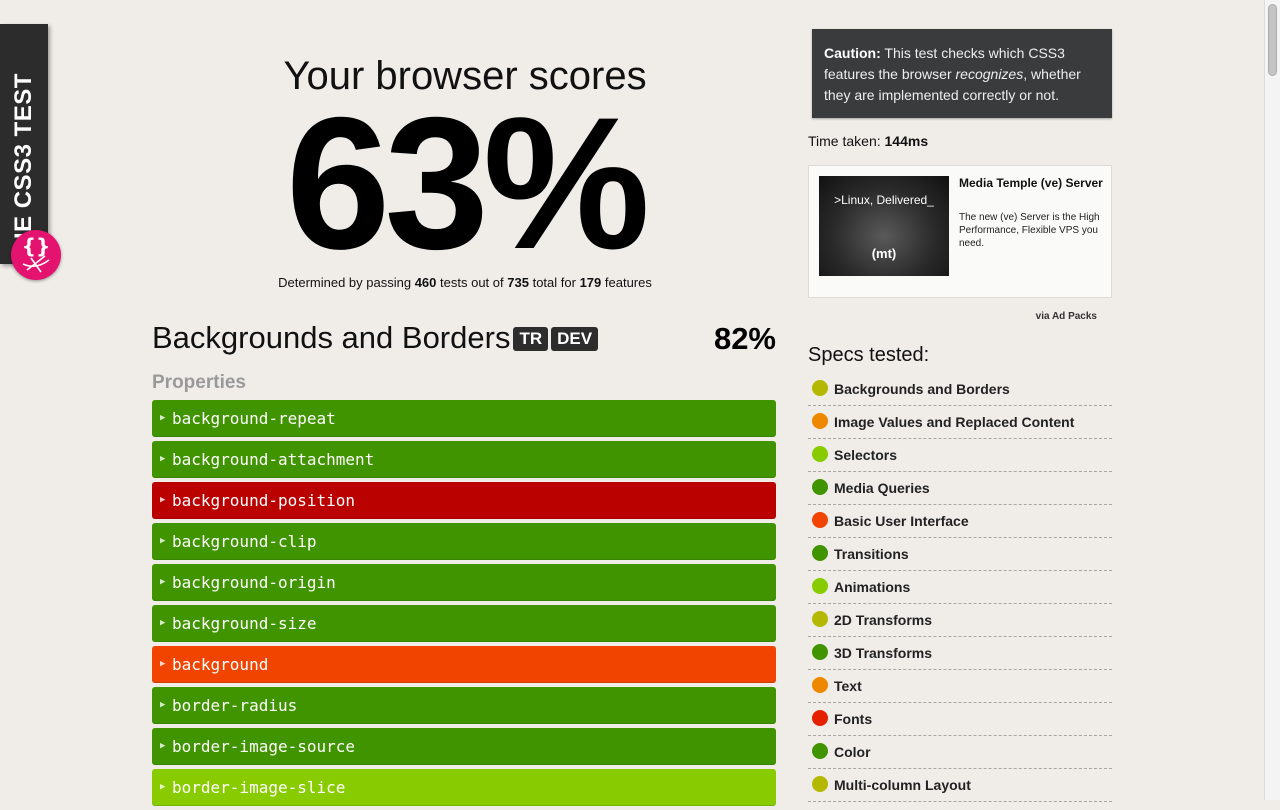 This screenshot has width=1280, height=810. I want to click on spec-item-label: Basic User Interface, so click(901, 521).